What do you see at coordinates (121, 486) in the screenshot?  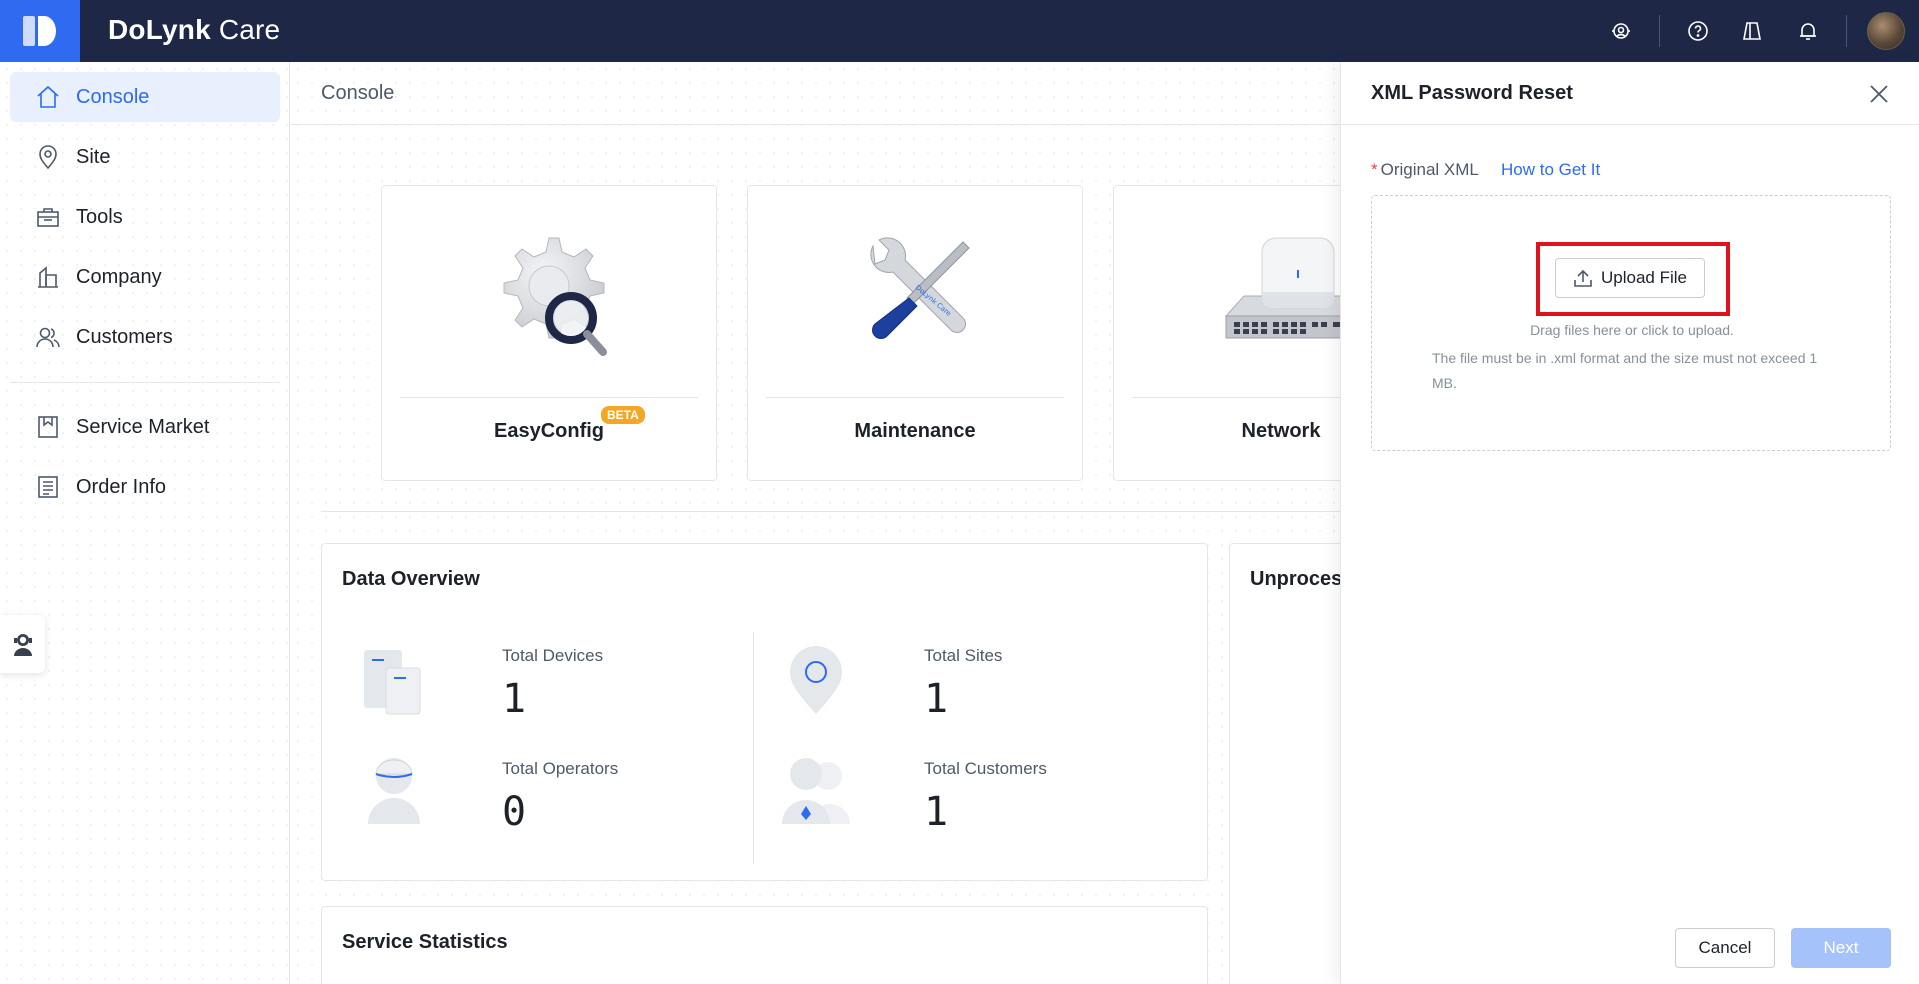 I see `sidebar-item-label: Order Info` at bounding box center [121, 486].